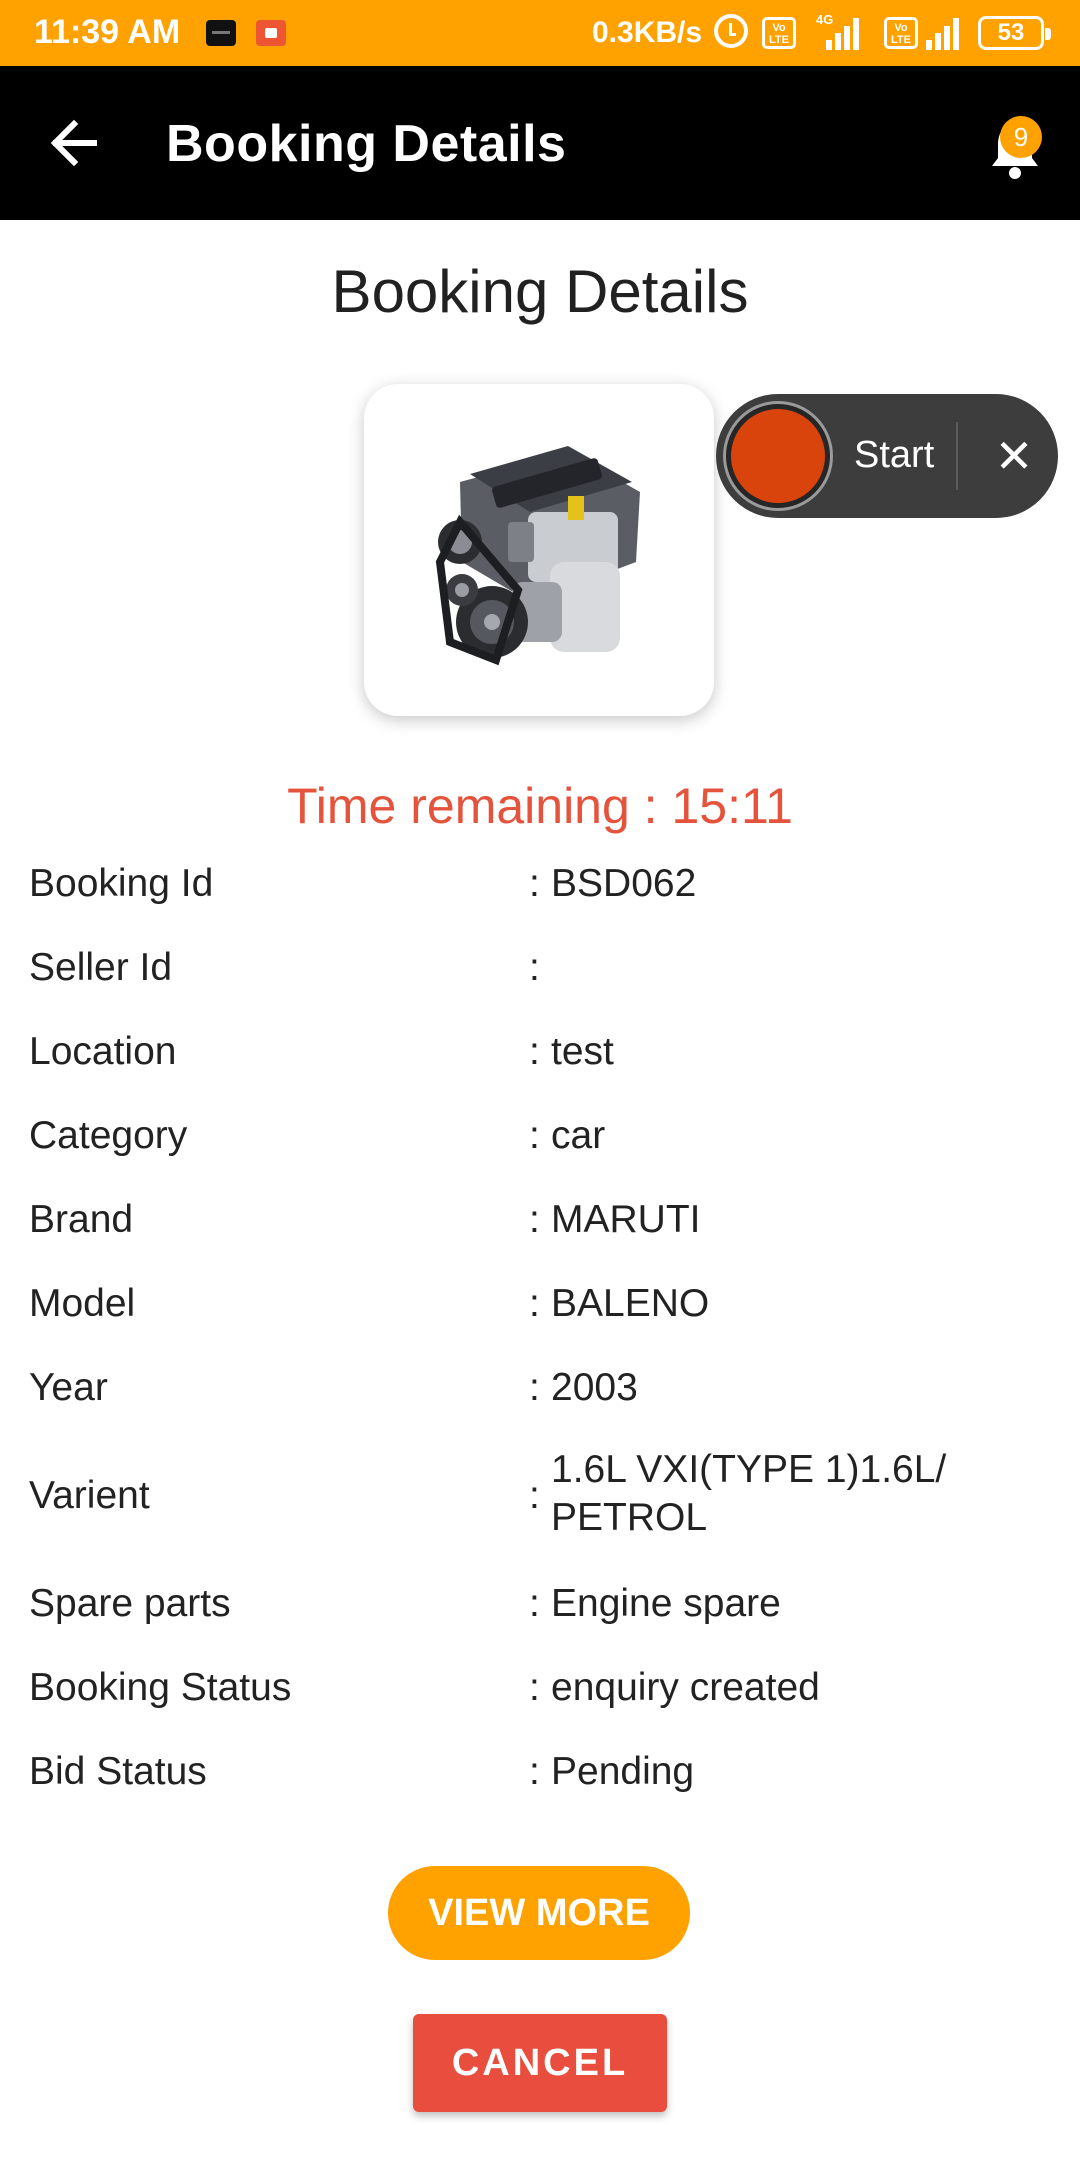 Image resolution: width=1080 pixels, height=2160 pixels. What do you see at coordinates (118, 1771) in the screenshot?
I see `detail-label: Bid Status` at bounding box center [118, 1771].